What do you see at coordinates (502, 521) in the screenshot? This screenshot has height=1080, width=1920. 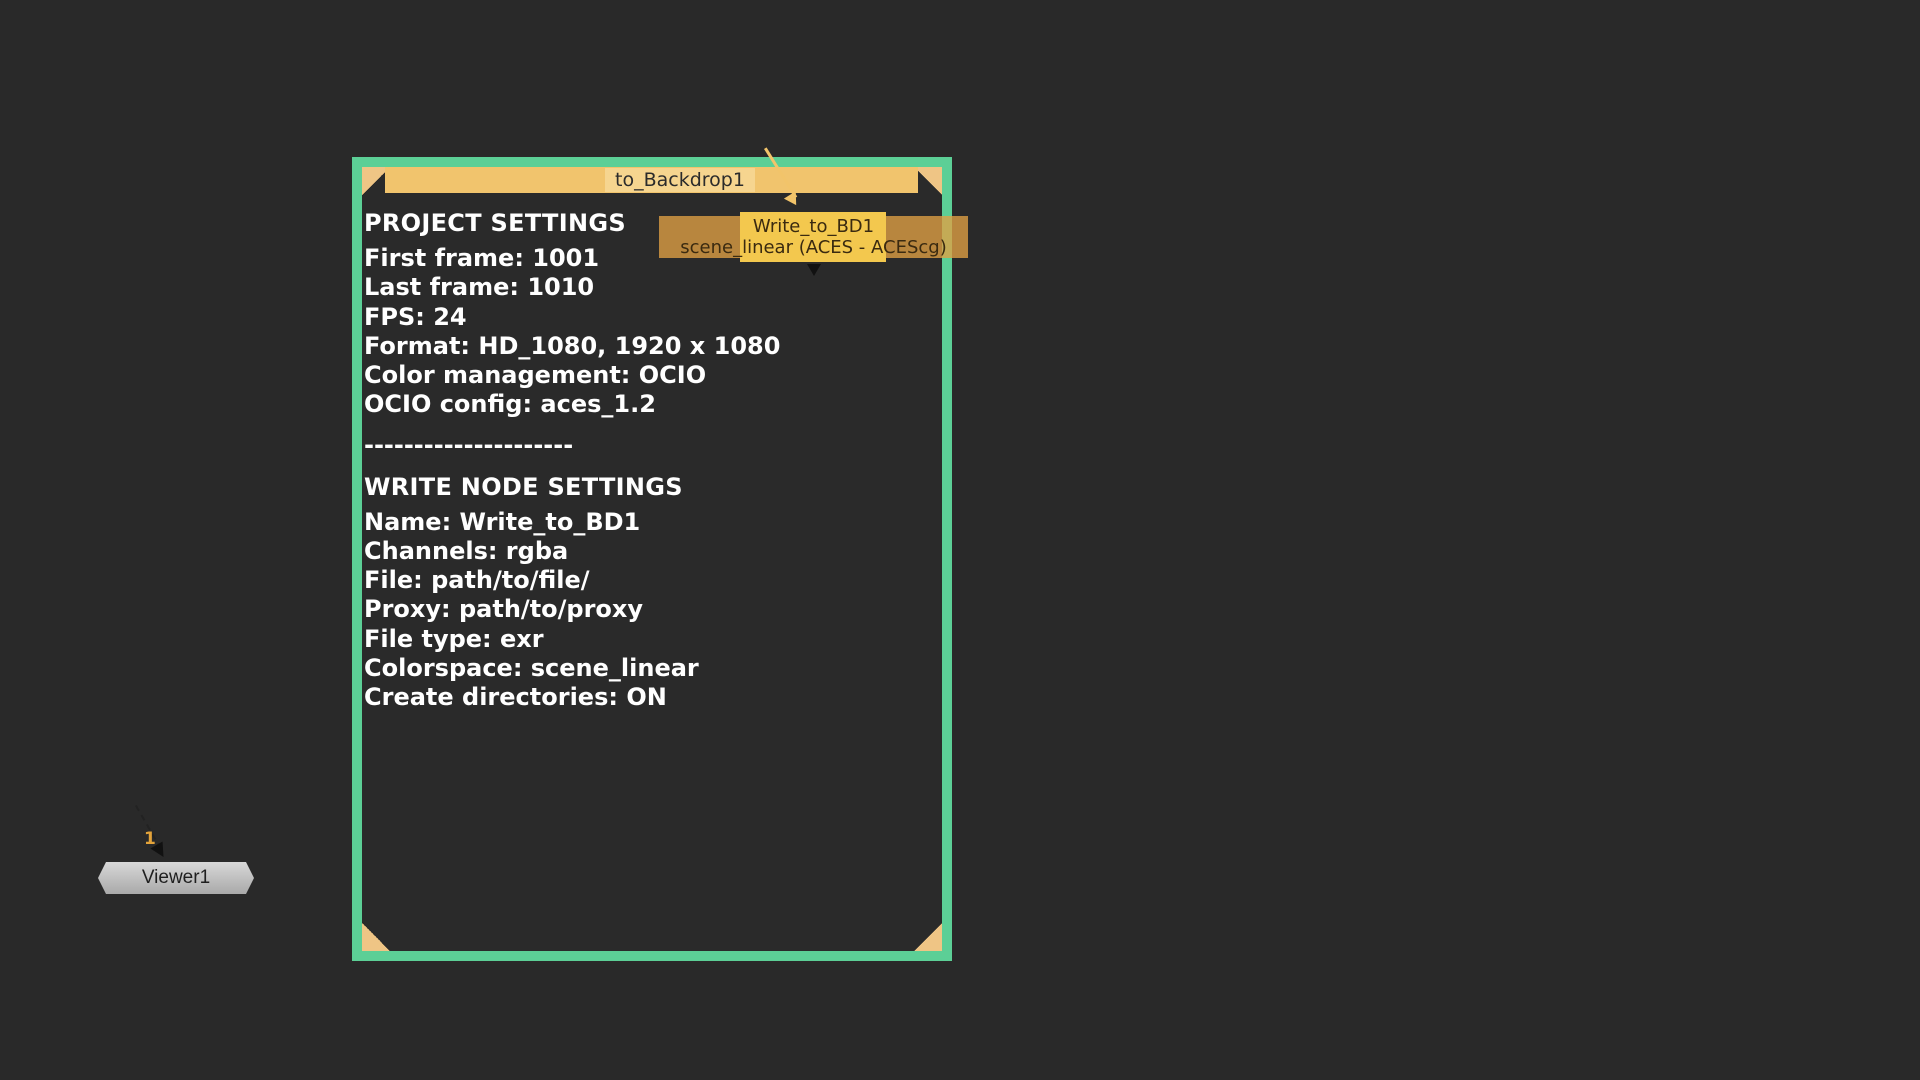 I see `write-line-name: Name: Write_to_BD1` at bounding box center [502, 521].